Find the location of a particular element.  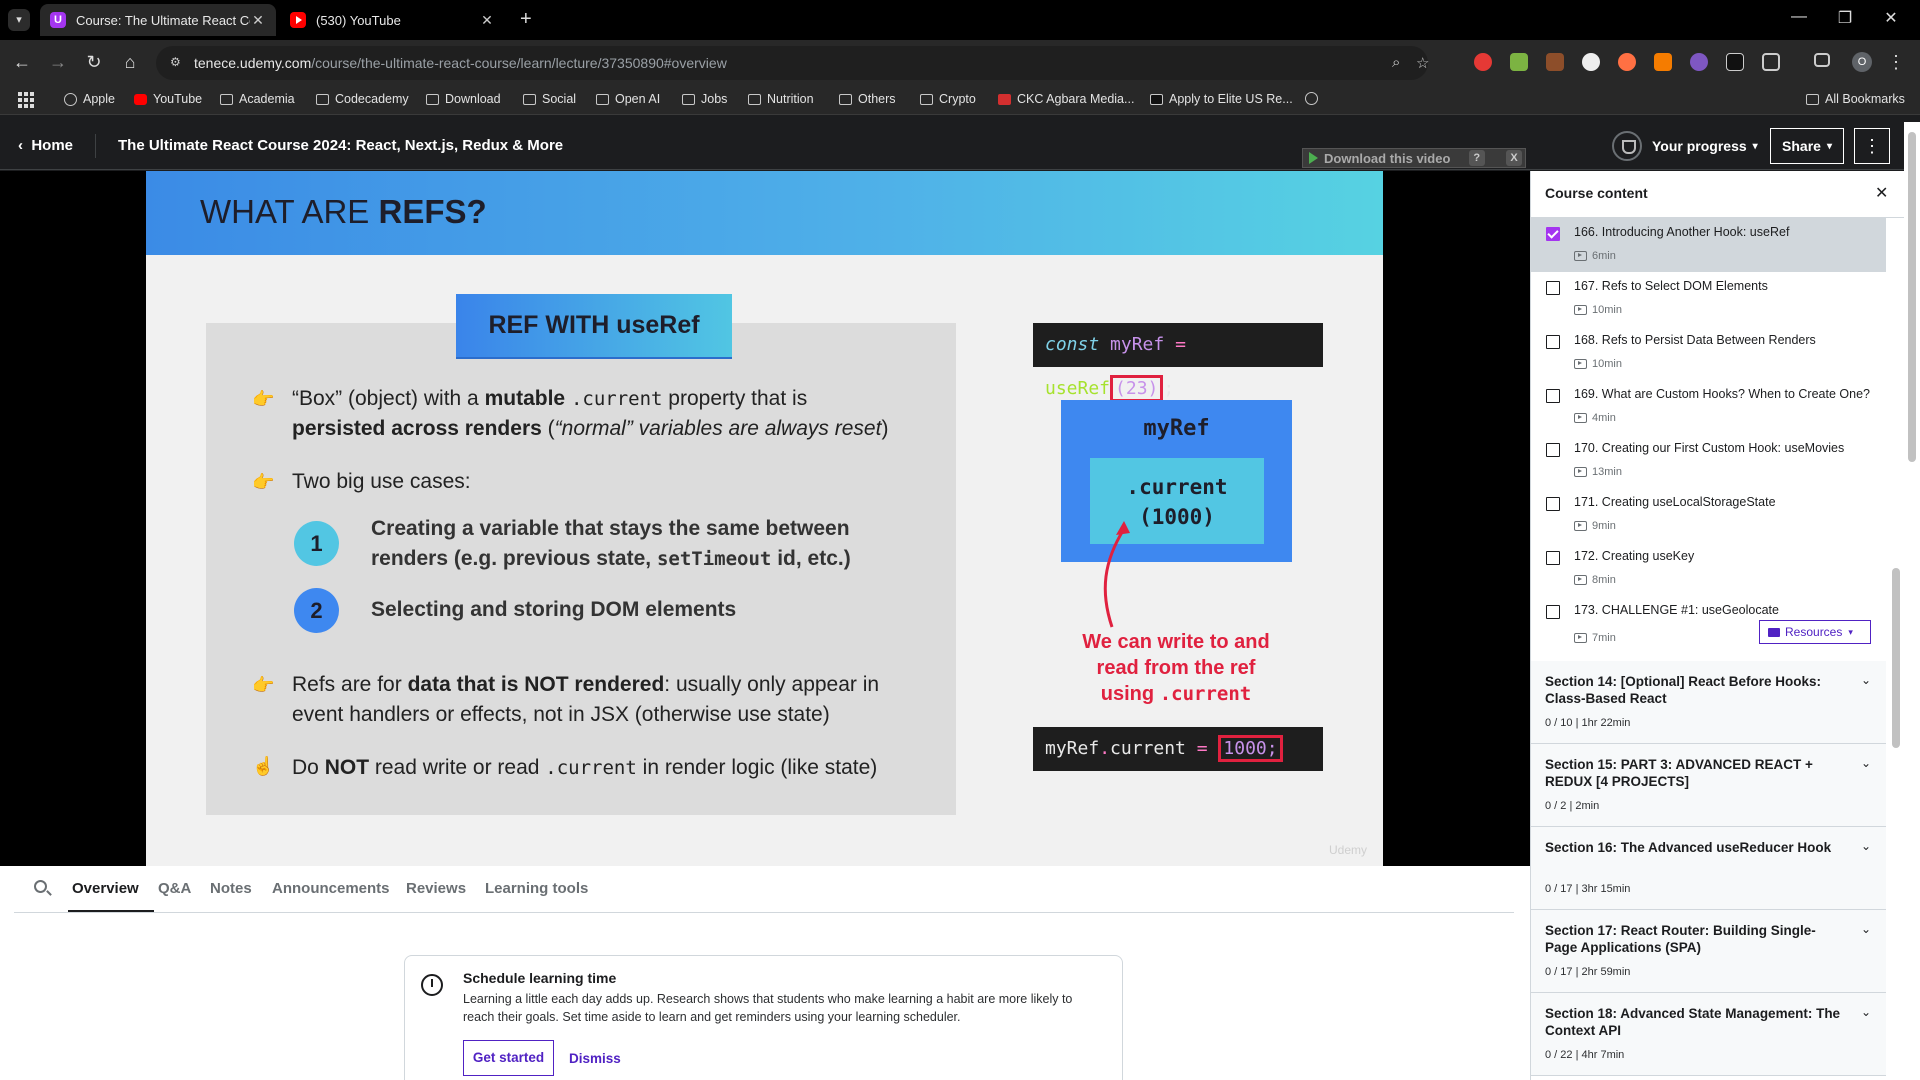

tab-search-button: ▾ is located at coordinates (19, 20).